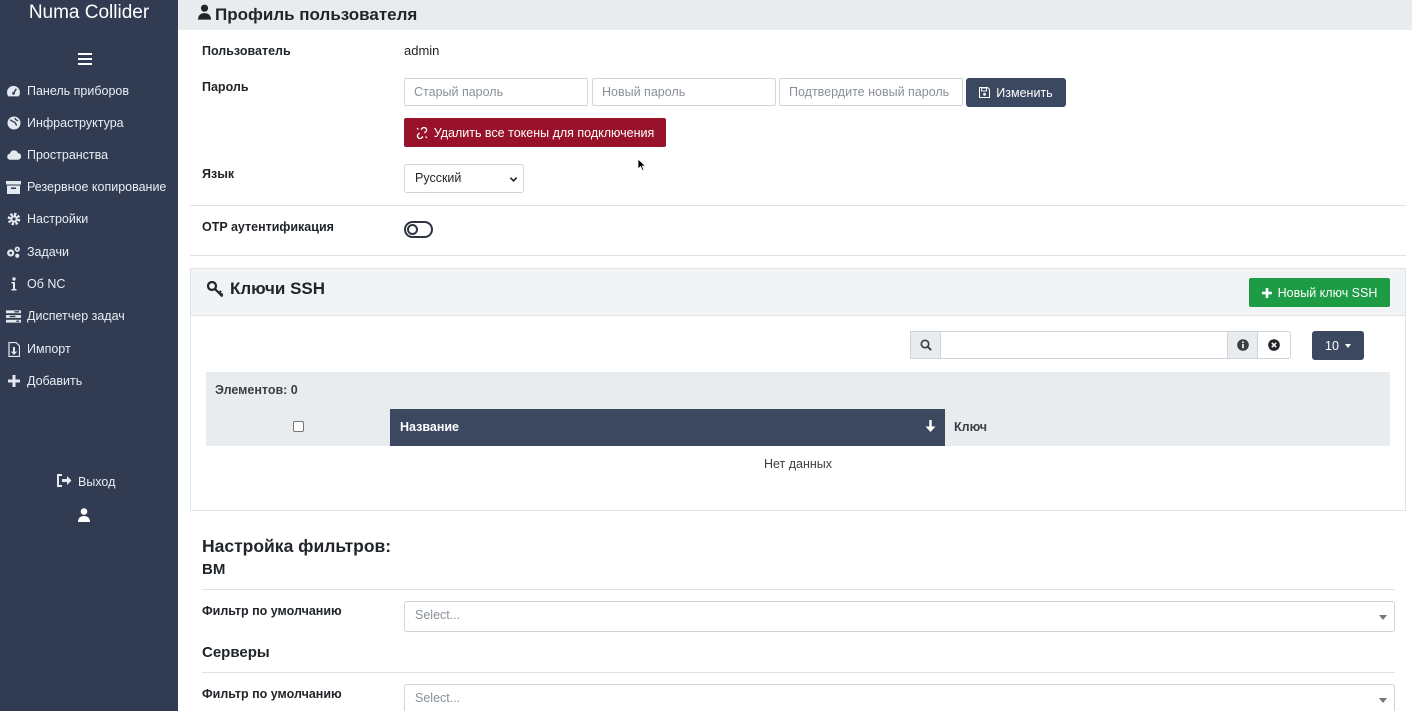 The width and height of the screenshot is (1412, 711). What do you see at coordinates (422, 50) in the screenshot?
I see `user-value: admin` at bounding box center [422, 50].